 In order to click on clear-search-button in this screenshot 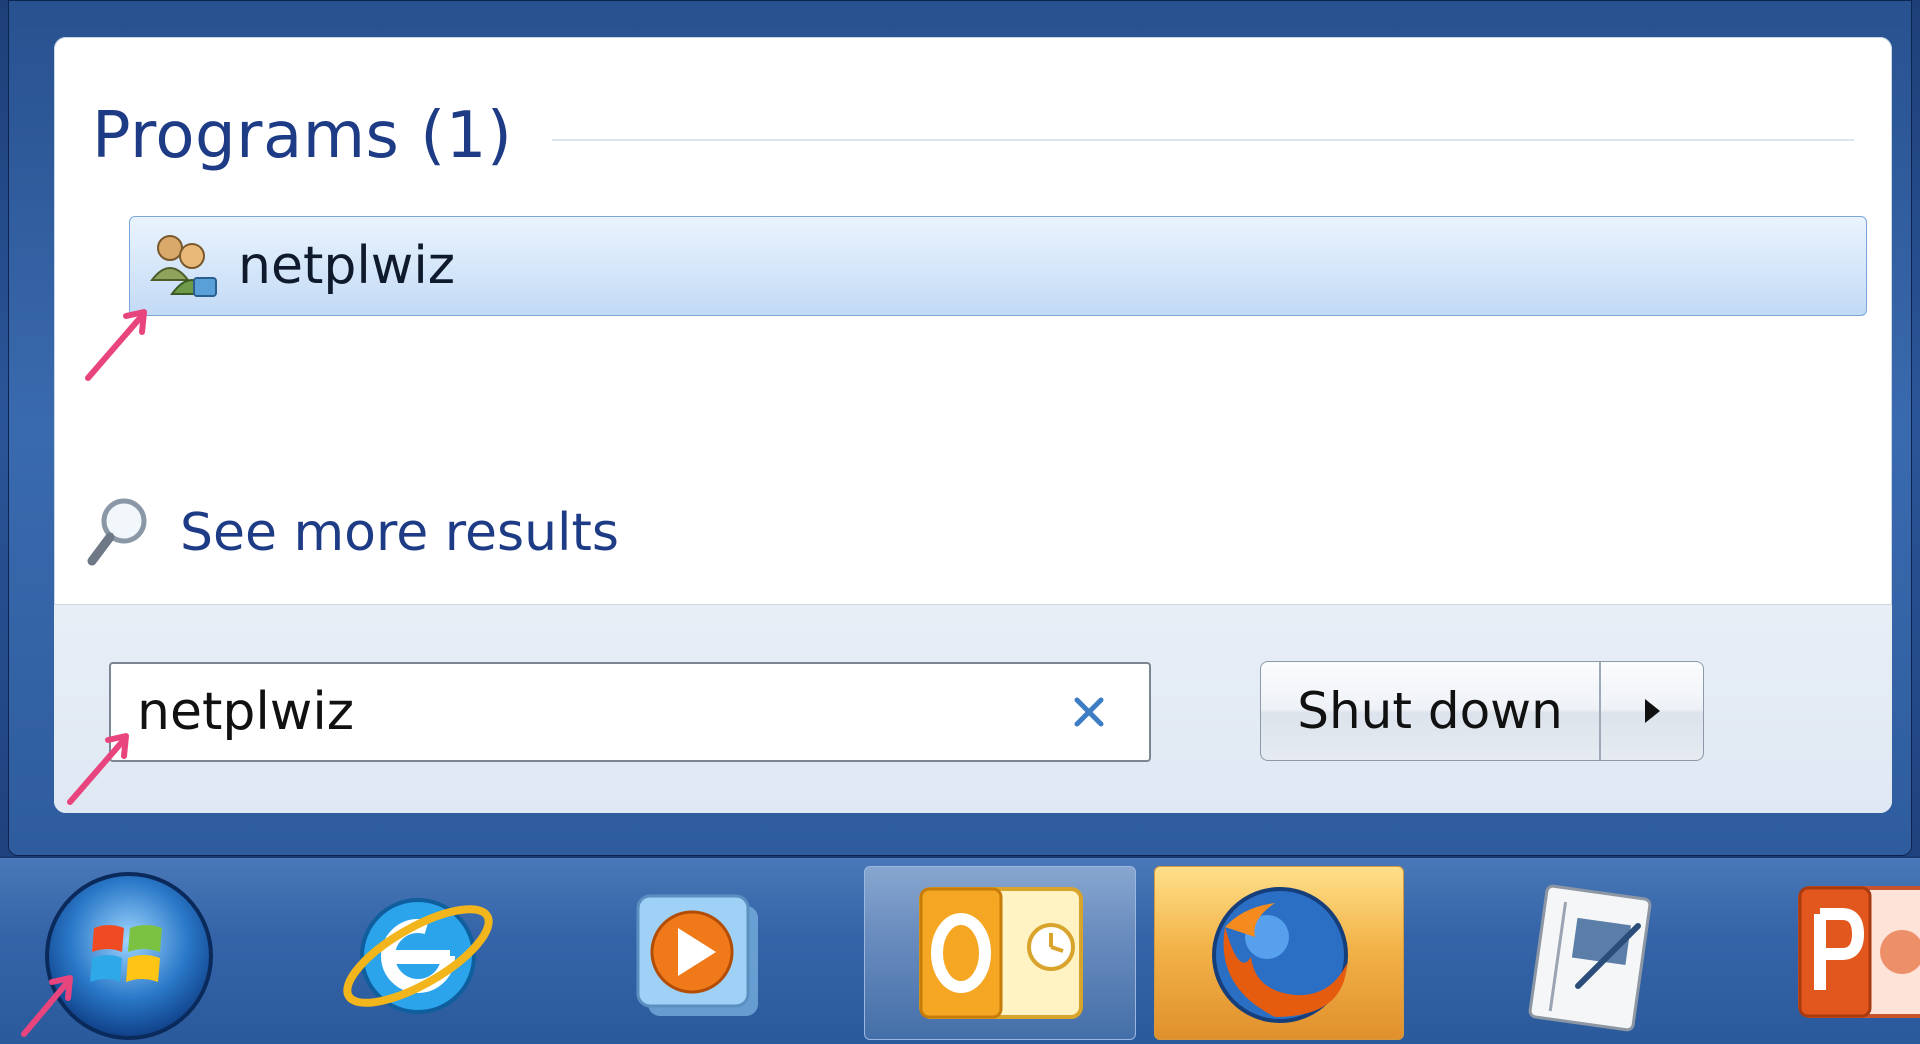, I will do `click(1089, 712)`.